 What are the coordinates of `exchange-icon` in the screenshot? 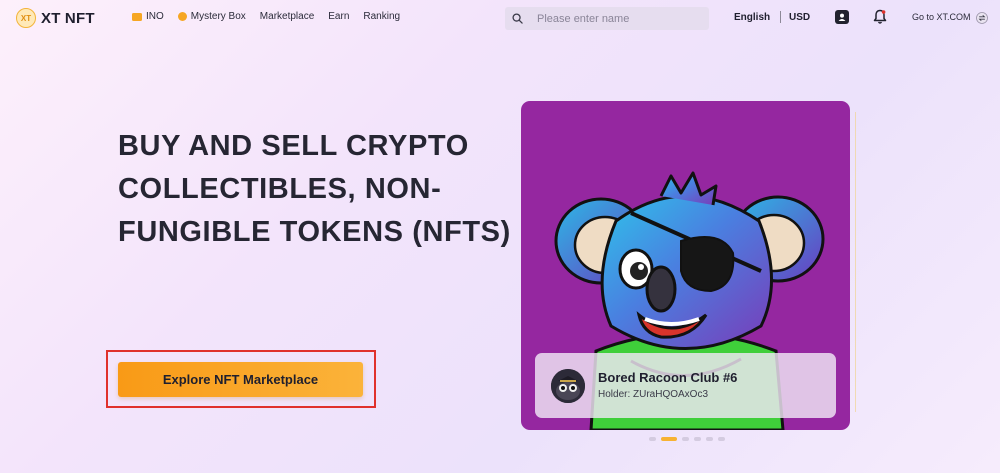 It's located at (982, 17).